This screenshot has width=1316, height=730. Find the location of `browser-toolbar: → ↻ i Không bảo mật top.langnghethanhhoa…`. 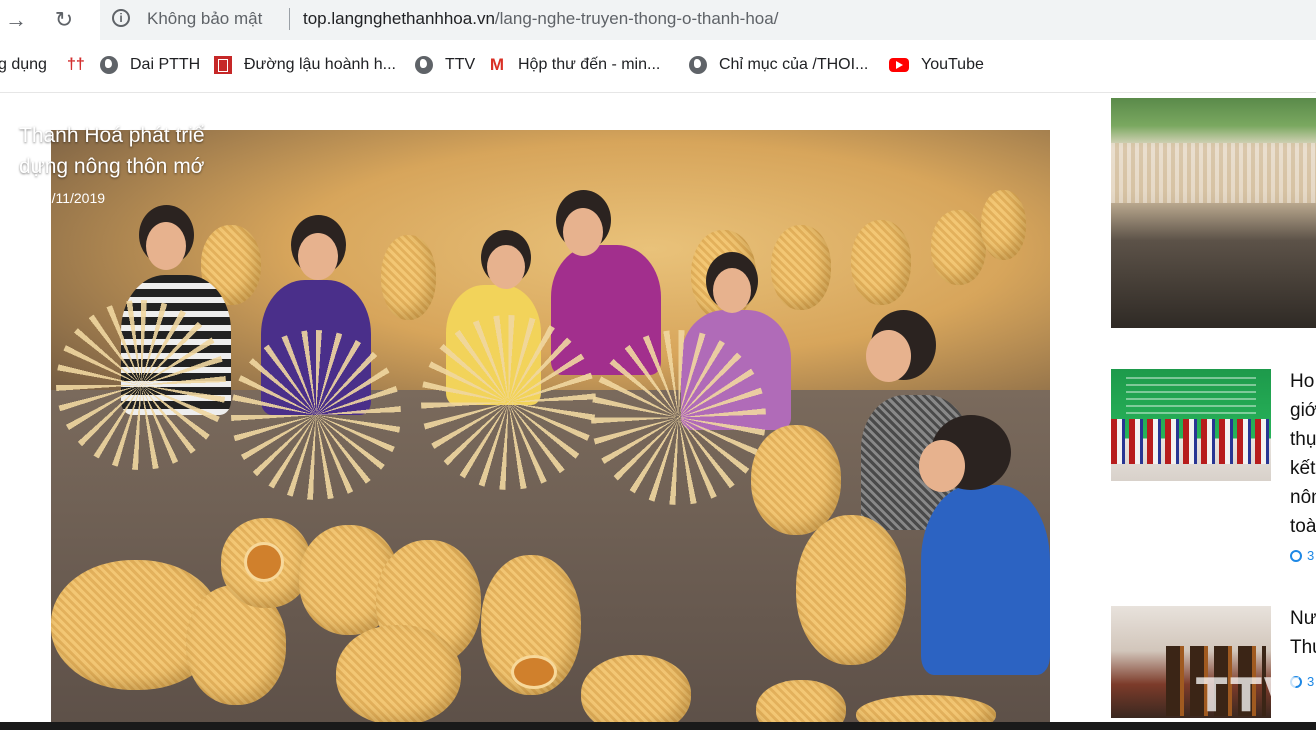

browser-toolbar: → ↻ i Không bảo mật top.langnghethanhhoa… is located at coordinates (658, 21).